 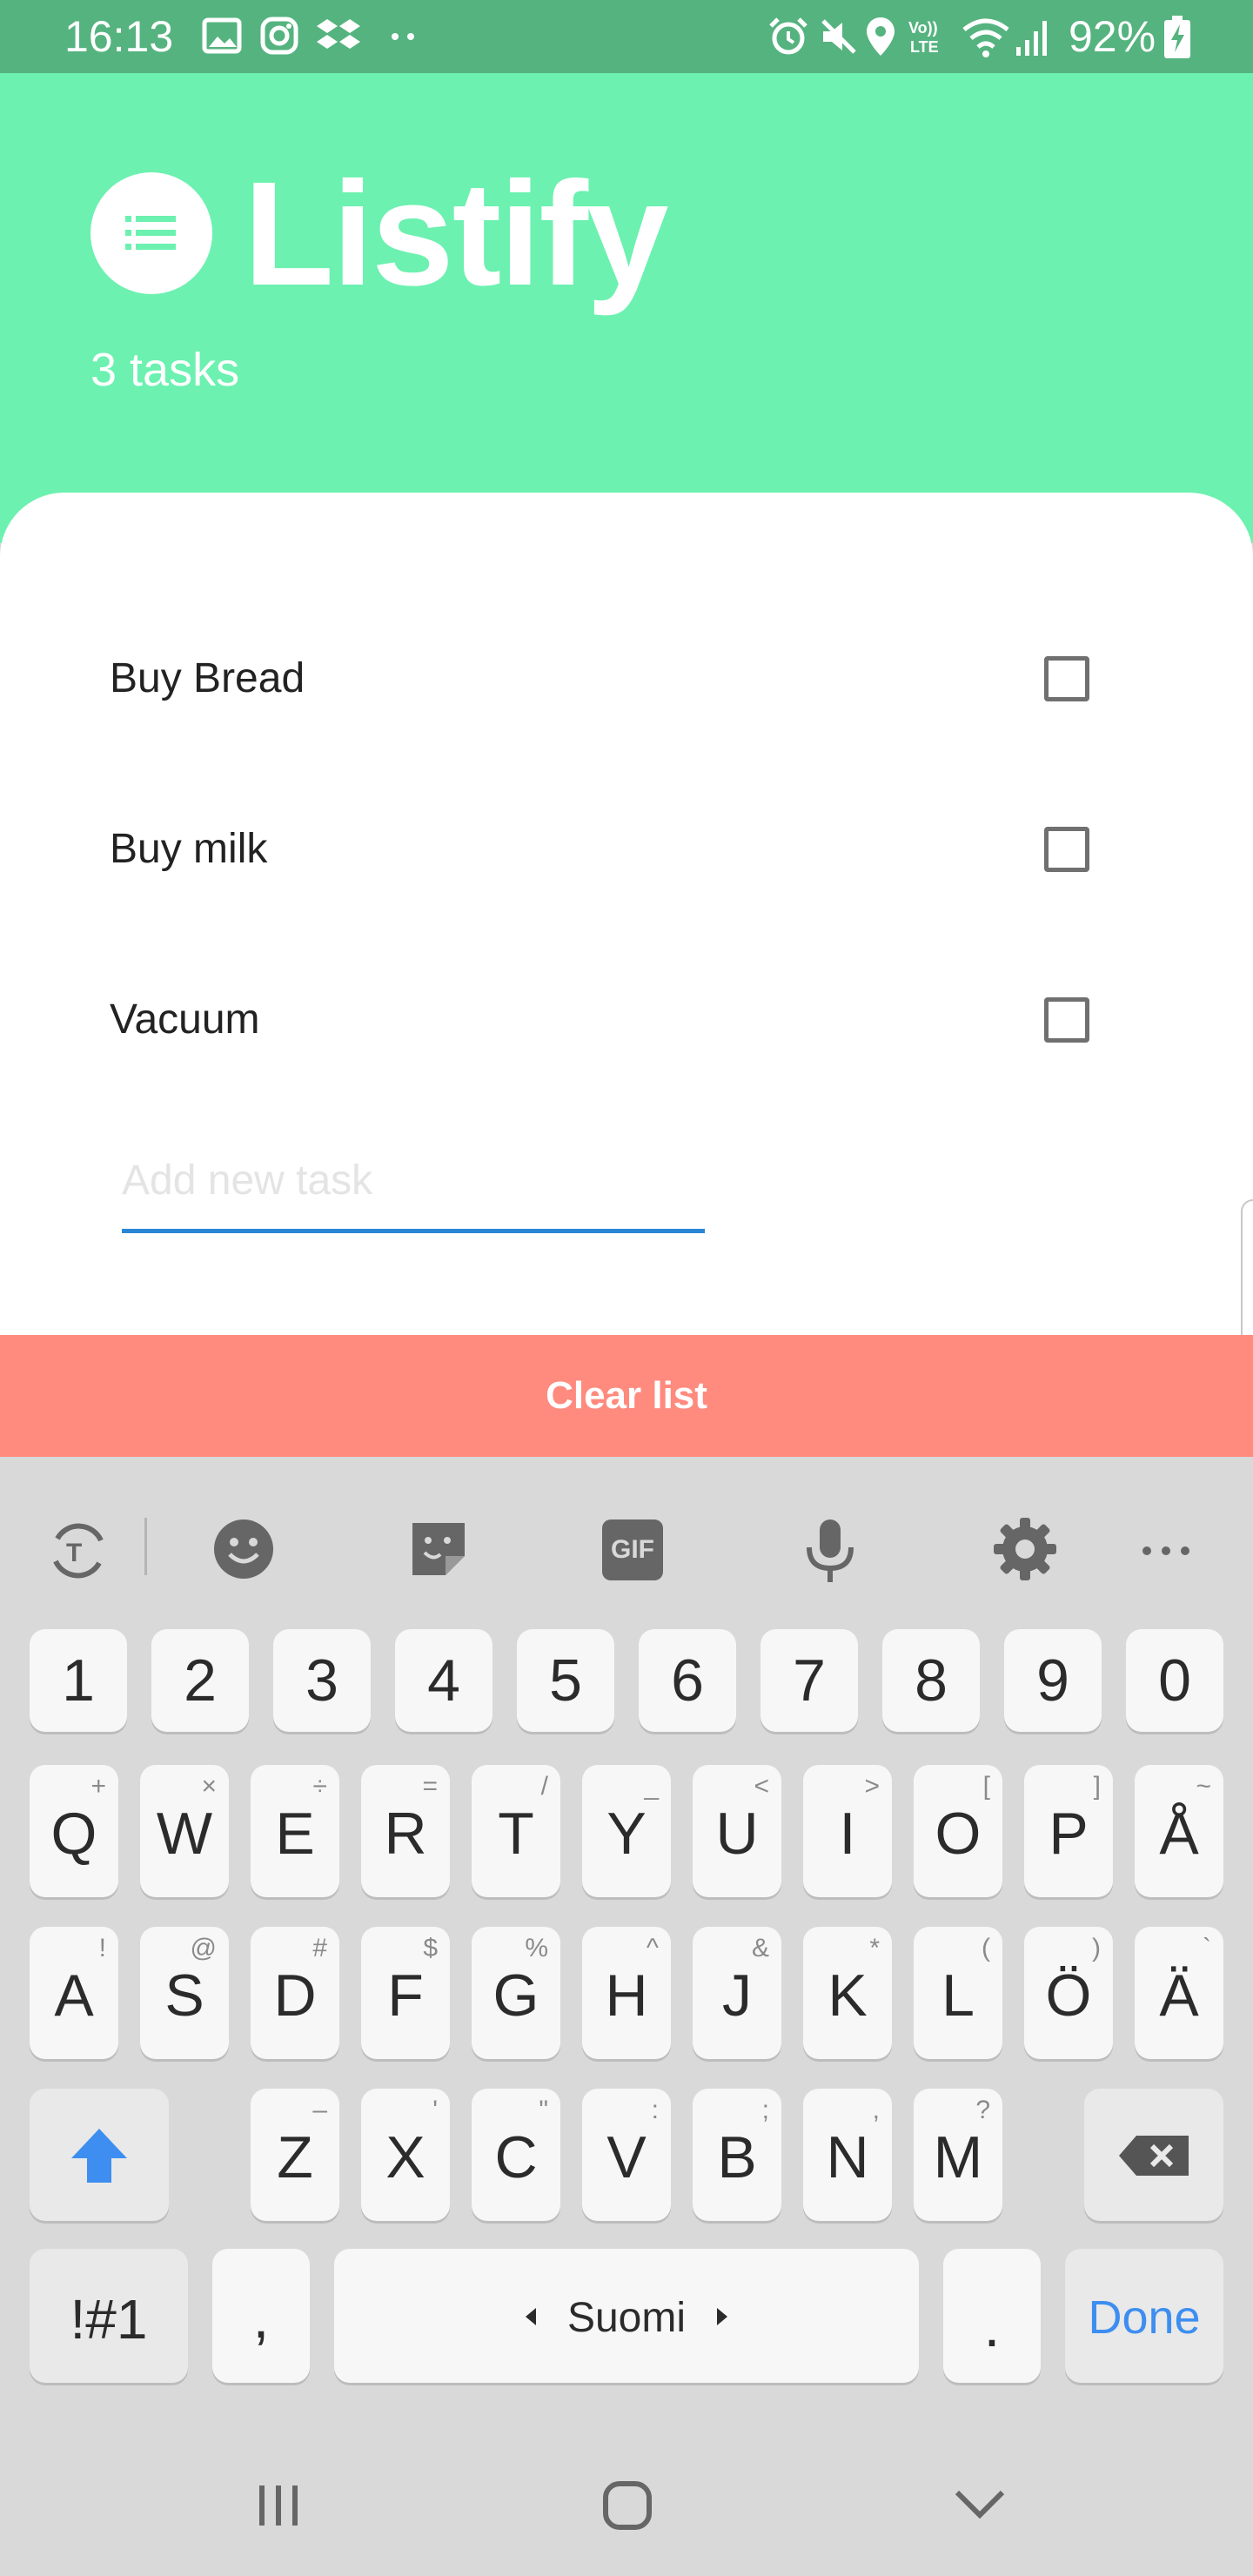 What do you see at coordinates (924, 47) in the screenshot?
I see `svg-text: LTE` at bounding box center [924, 47].